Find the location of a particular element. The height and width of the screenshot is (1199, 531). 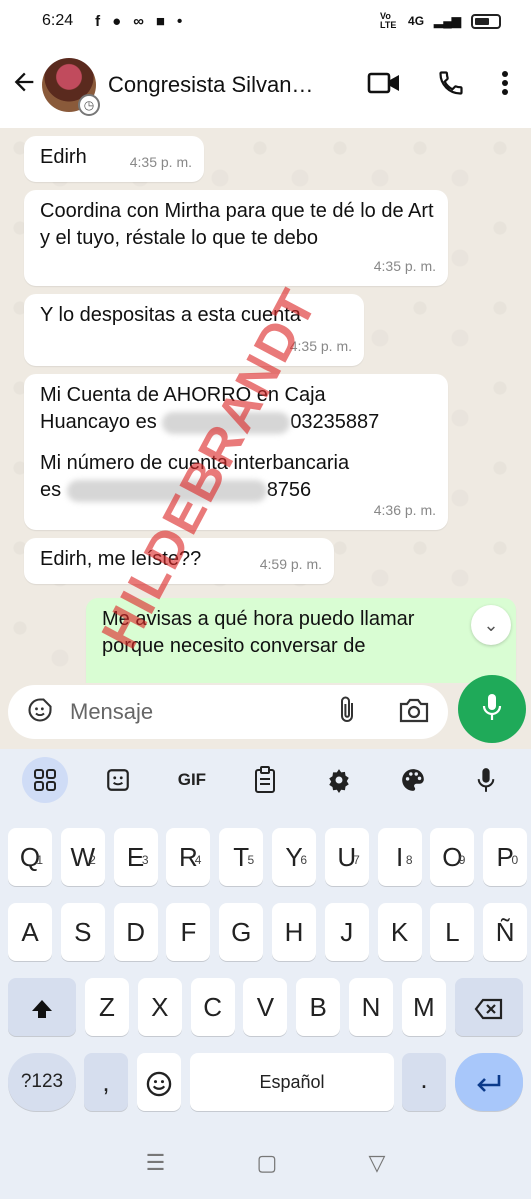

key-j: J is located at coordinates (346, 932).